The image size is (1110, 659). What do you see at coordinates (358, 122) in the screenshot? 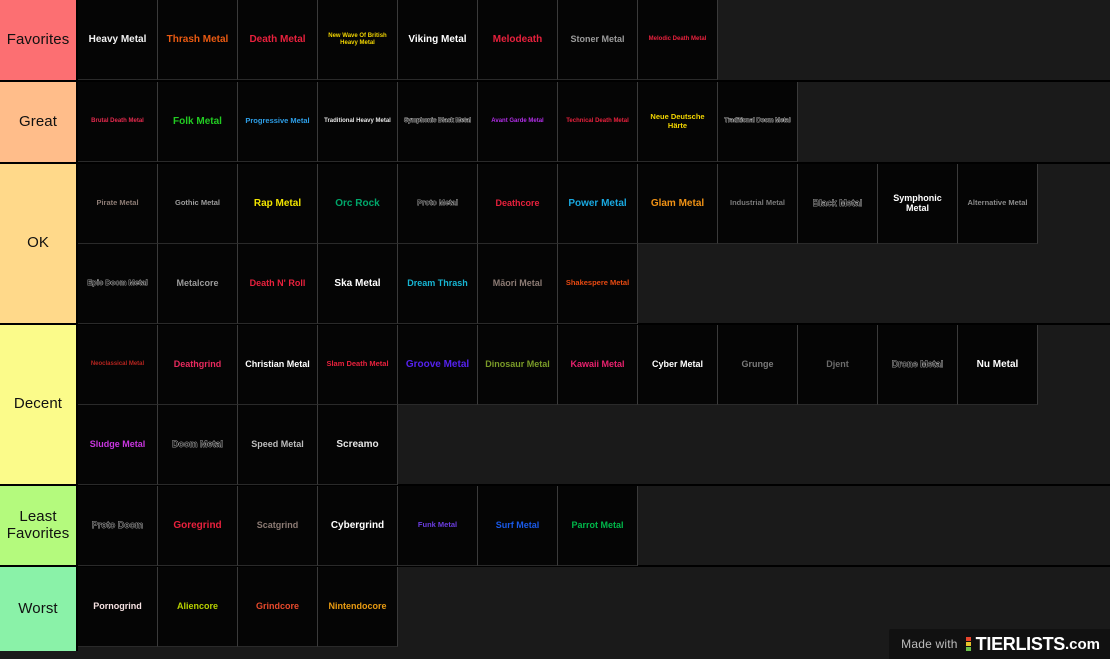
I see `tier-item: Traditional Heavy Metal` at bounding box center [358, 122].